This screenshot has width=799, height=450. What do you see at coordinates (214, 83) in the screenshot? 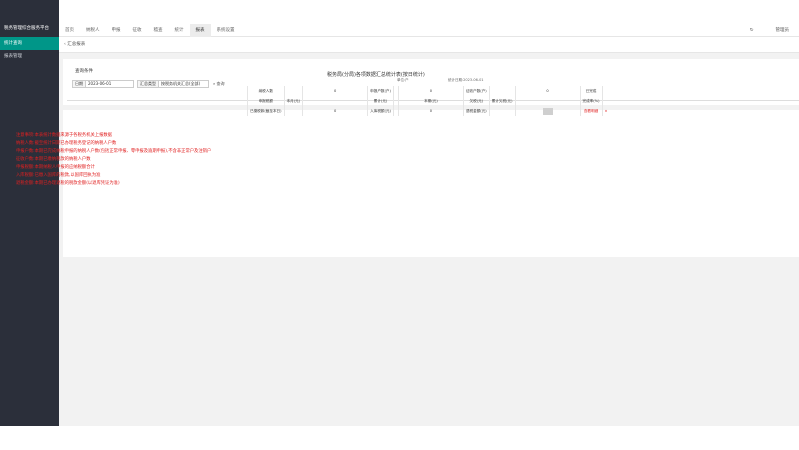
I see `search-icon: ⌕` at bounding box center [214, 83].